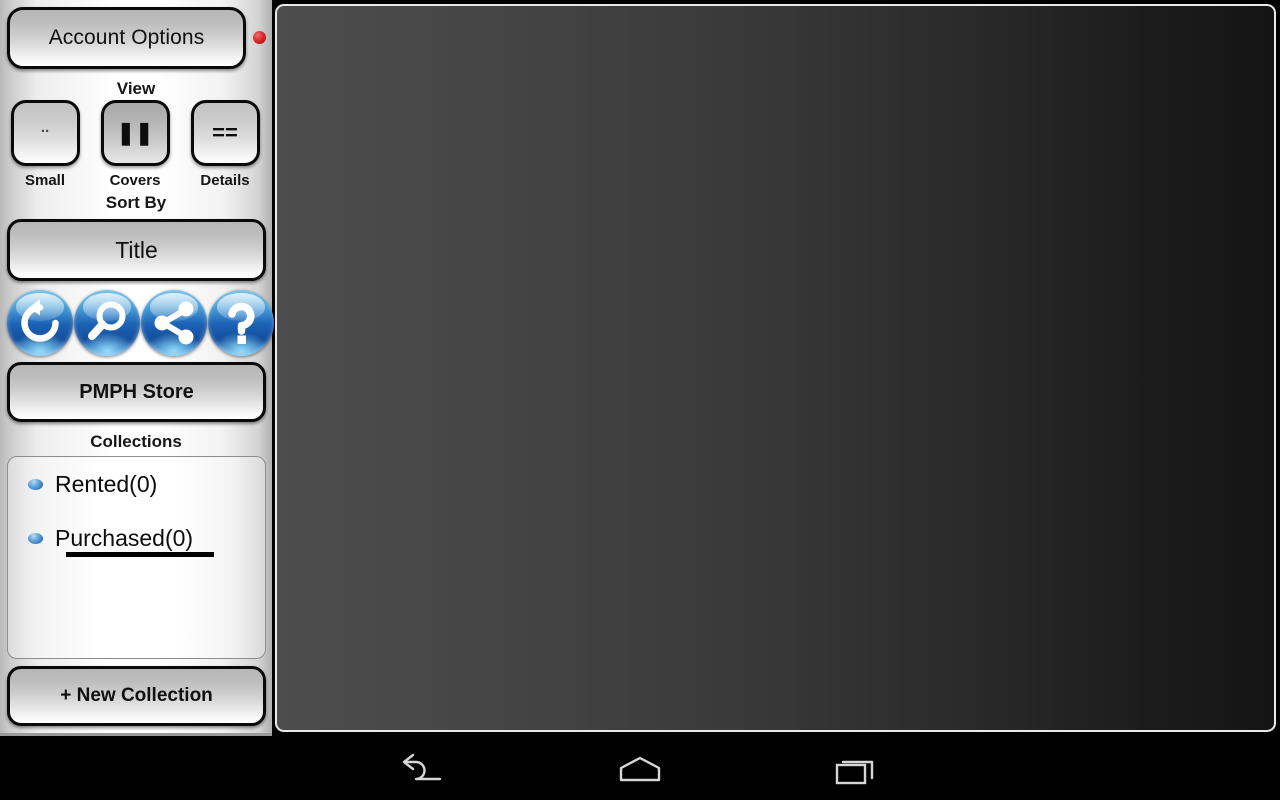 This screenshot has width=1280, height=800. What do you see at coordinates (422, 767) in the screenshot?
I see `back-icon` at bounding box center [422, 767].